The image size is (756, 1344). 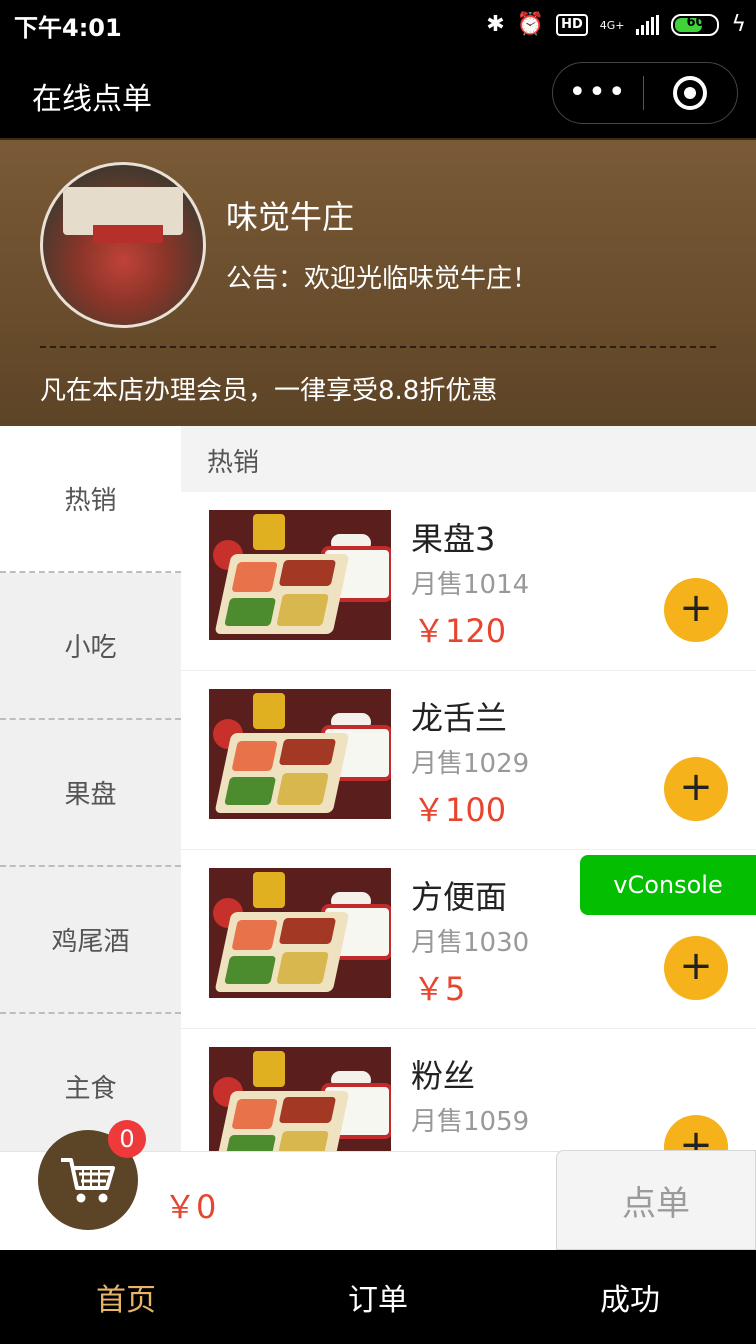 I want to click on cart-total: ￥0, so click(x=190, y=1207).